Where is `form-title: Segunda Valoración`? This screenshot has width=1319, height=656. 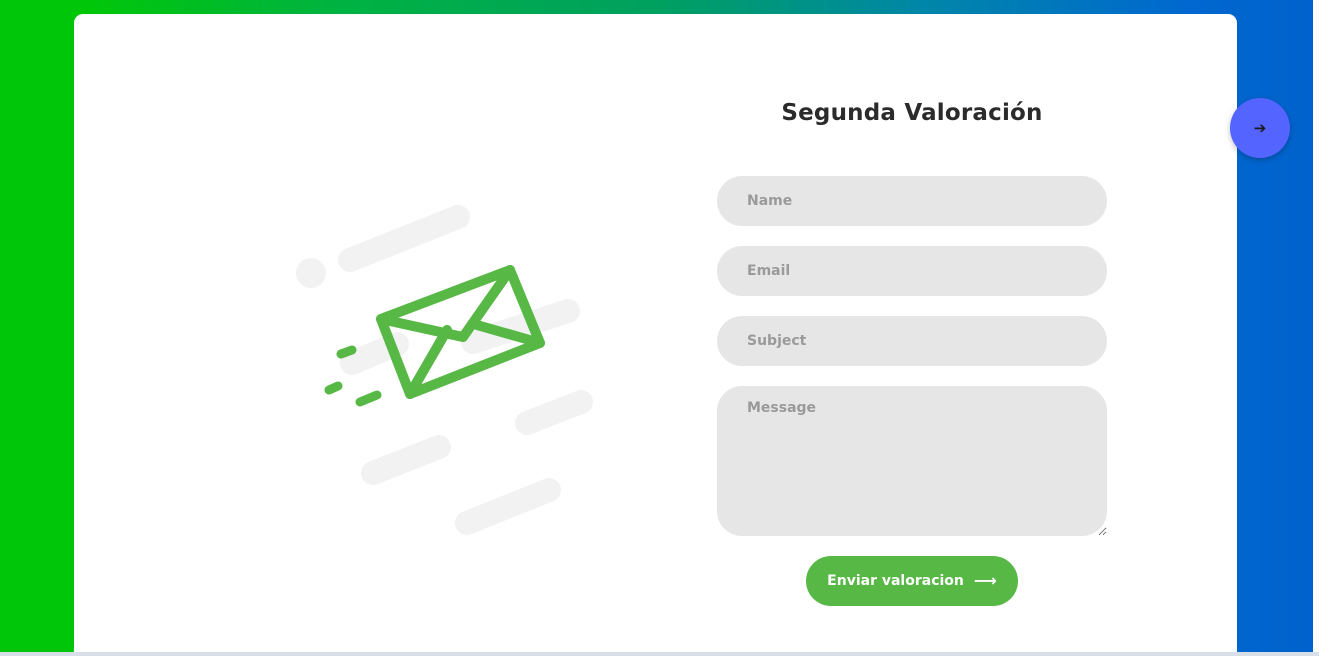
form-title: Segunda Valoración is located at coordinates (912, 113).